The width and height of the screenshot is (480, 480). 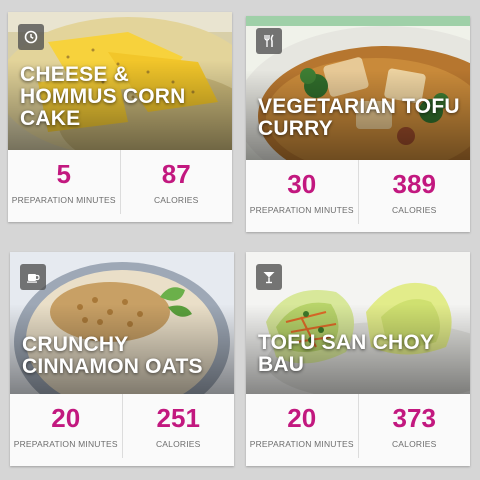 I want to click on recipe-stats: 20 PREPARATION MINUTES 373 CALORIES, so click(x=358, y=426).